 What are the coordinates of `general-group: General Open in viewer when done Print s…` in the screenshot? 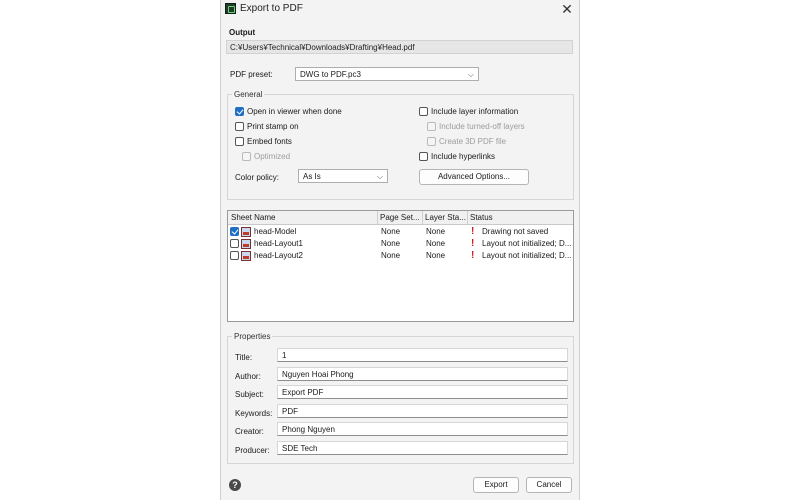 It's located at (400, 145).